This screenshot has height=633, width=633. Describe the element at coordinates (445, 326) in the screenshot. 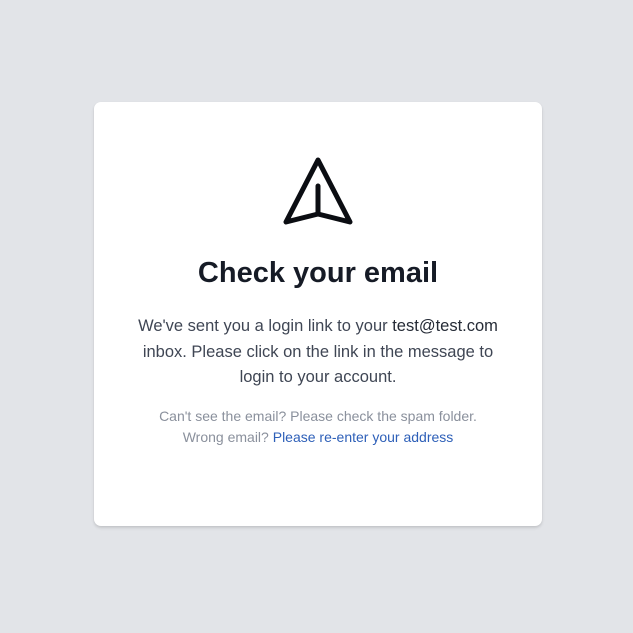

I see `email-address: test@test.com` at that location.